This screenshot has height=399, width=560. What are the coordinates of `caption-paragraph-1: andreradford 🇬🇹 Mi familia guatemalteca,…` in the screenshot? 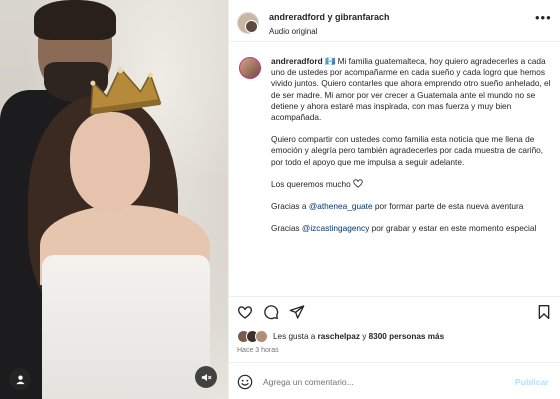 It's located at (413, 89).